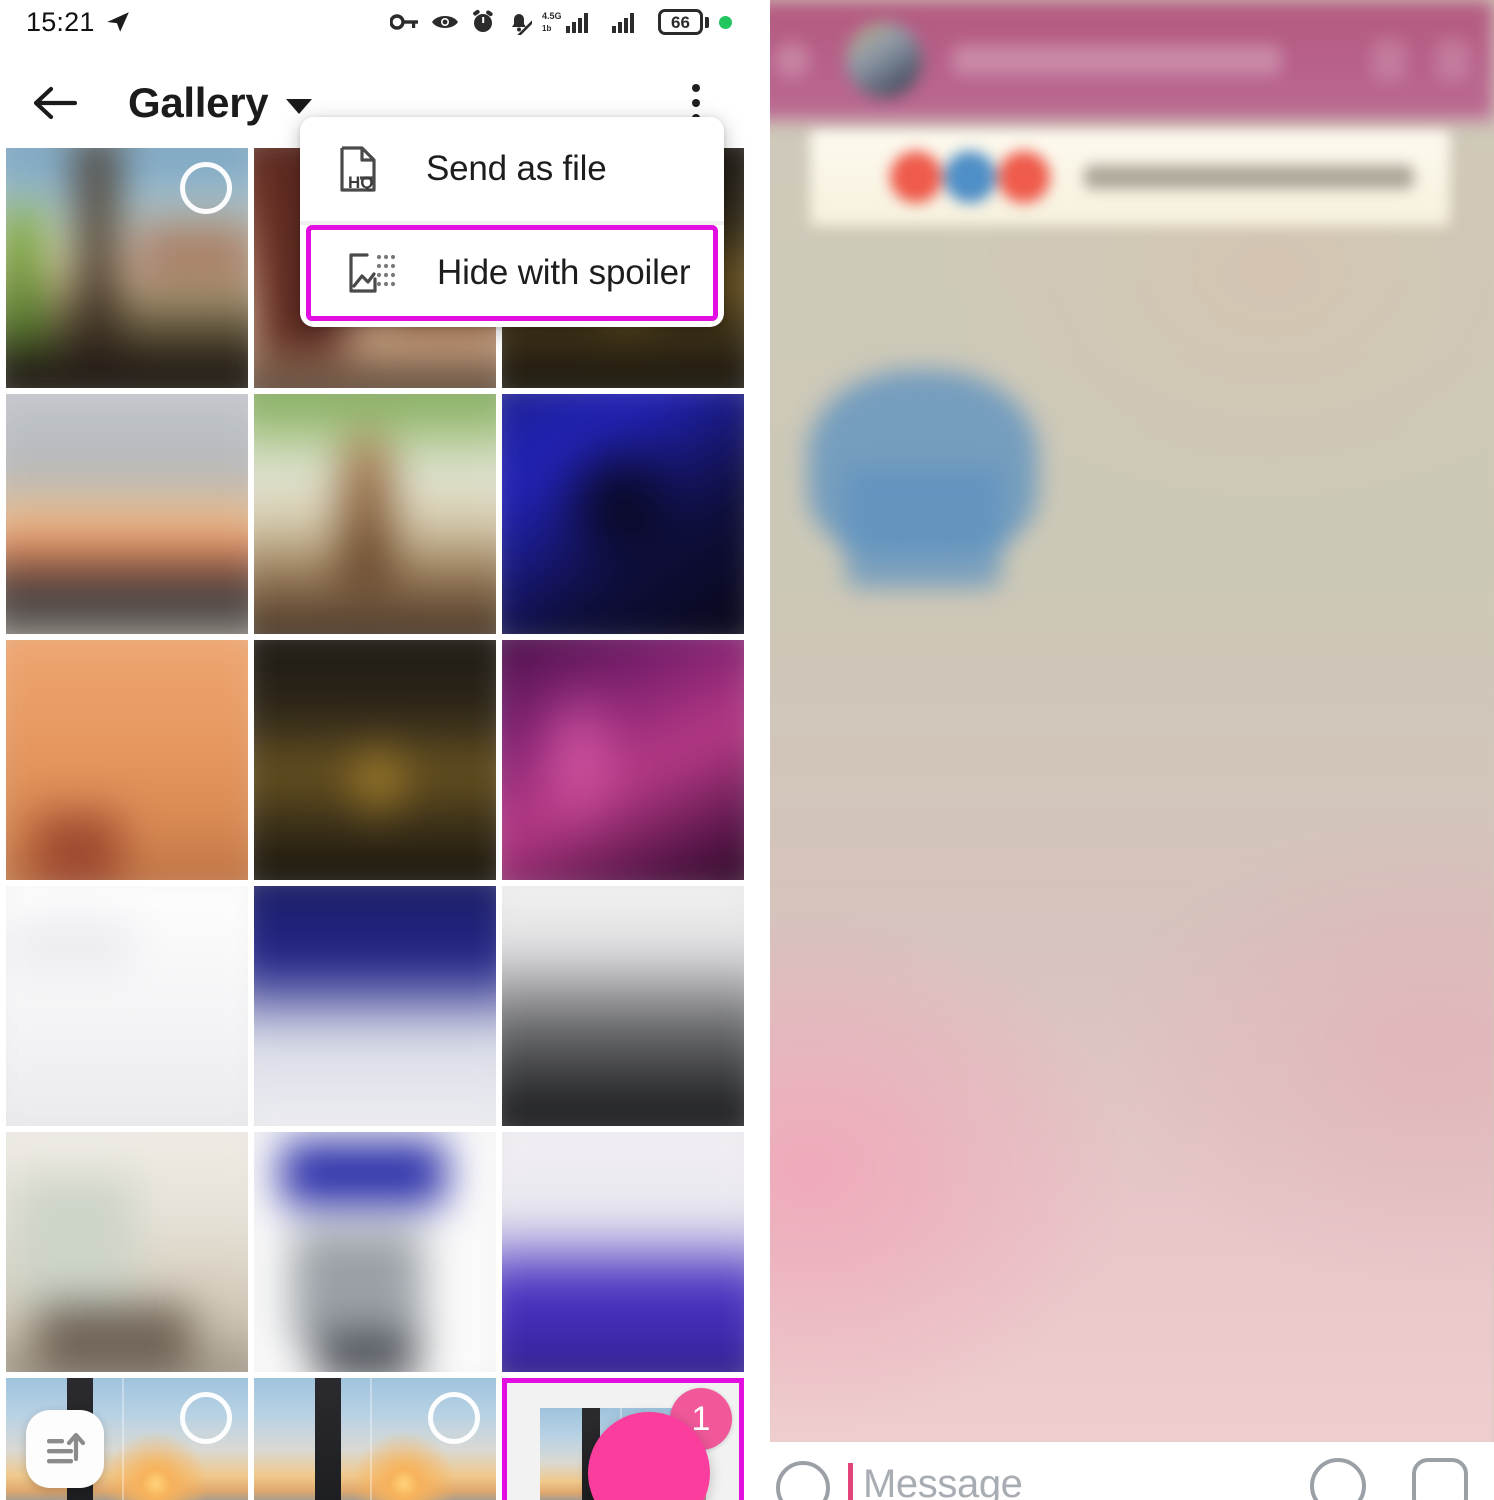  I want to click on menu-item-hide-with-spoiler: Hide with spoiler, so click(512, 273).